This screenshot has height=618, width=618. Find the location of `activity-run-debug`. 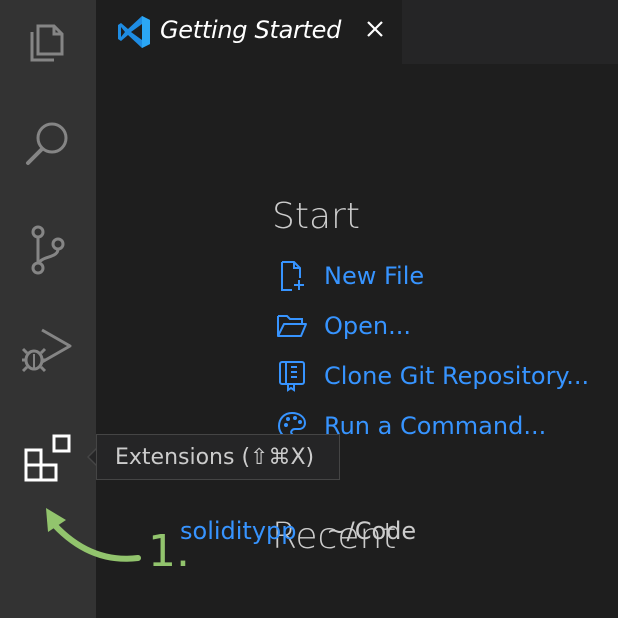

activity-run-debug is located at coordinates (48, 350).